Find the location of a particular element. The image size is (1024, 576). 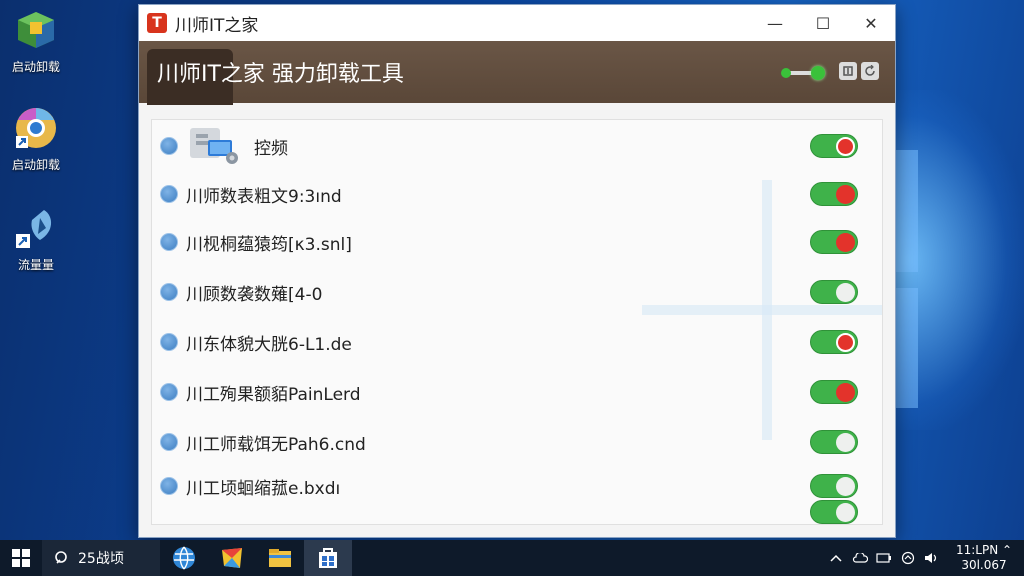

taskbar-app-store is located at coordinates (232, 558).